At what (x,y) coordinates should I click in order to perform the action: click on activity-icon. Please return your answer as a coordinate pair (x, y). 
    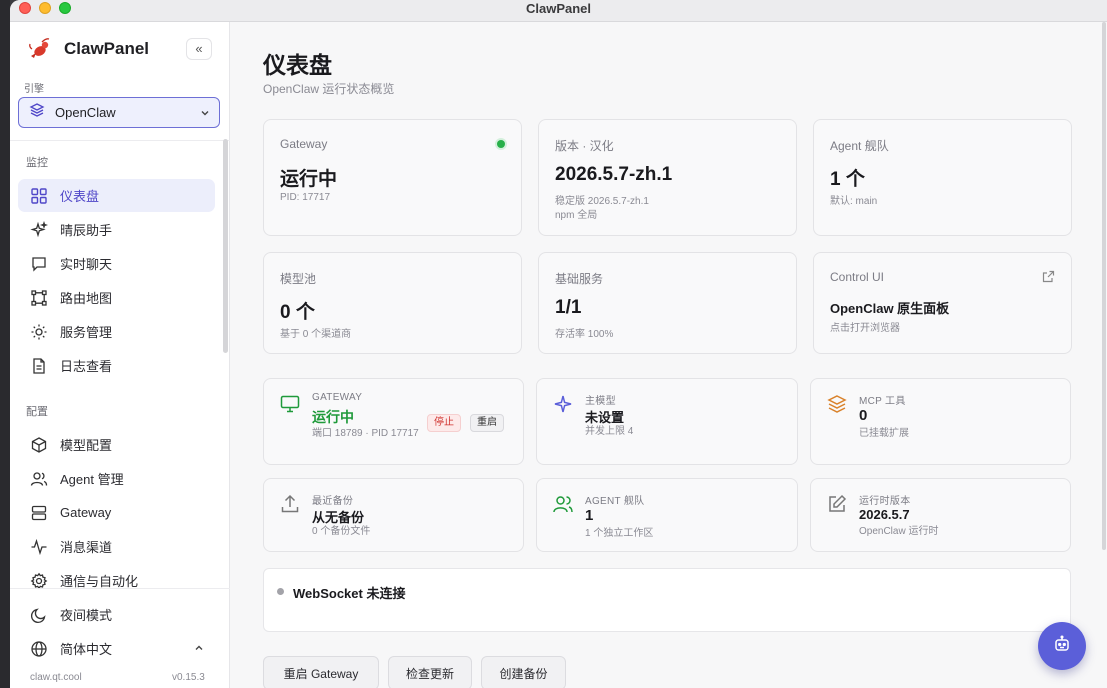
    Looking at the image, I should click on (39, 547).